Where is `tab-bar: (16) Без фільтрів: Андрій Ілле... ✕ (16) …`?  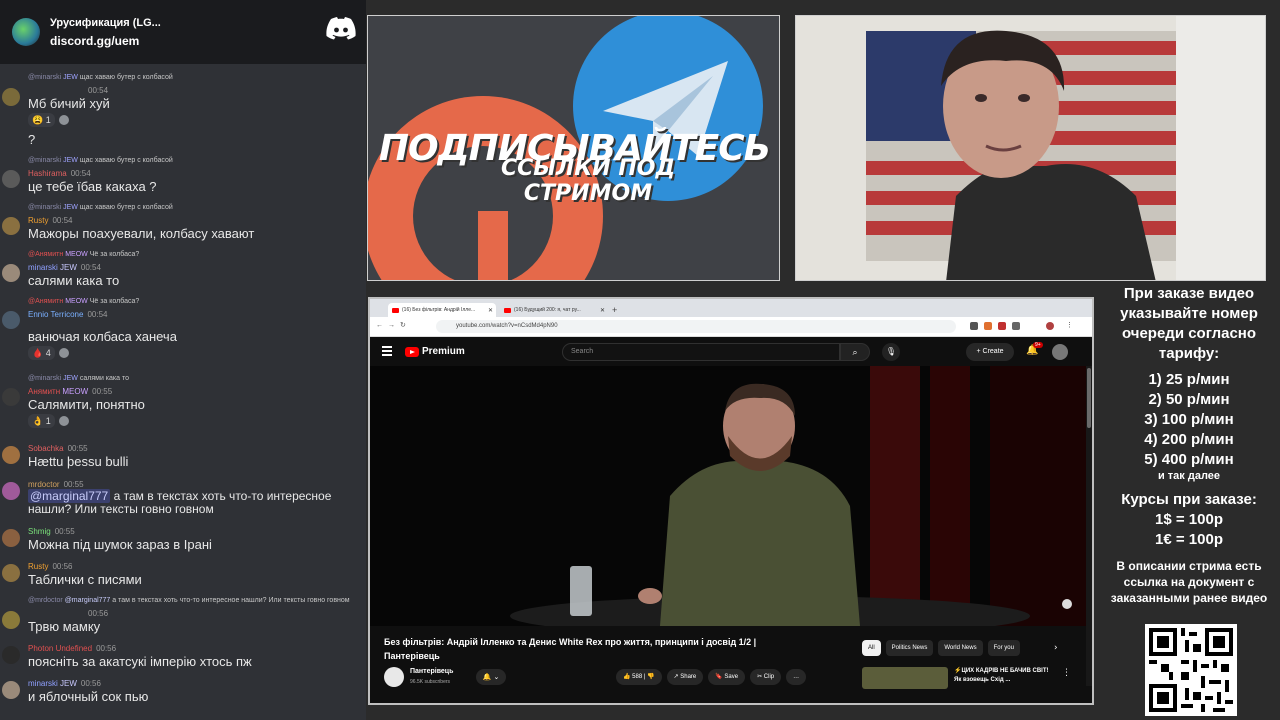 tab-bar: (16) Без фільтрів: Андрій Ілле... ✕ (16) … is located at coordinates (731, 308).